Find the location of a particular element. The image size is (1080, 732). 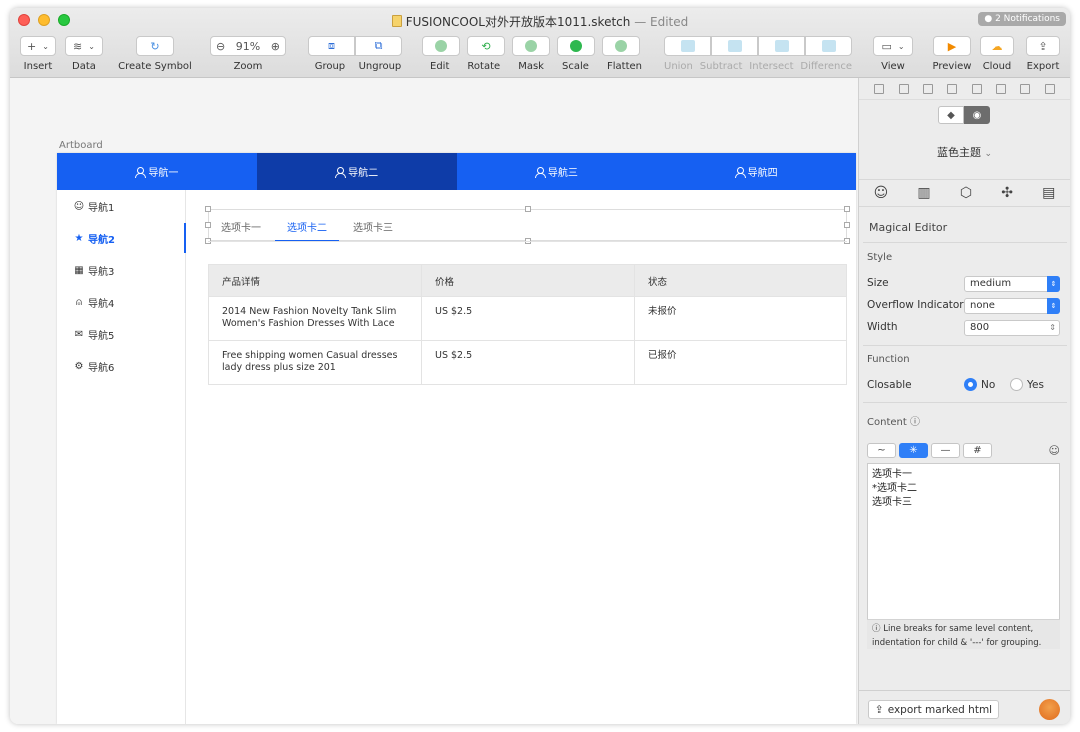

group-icon: ⧈ is located at coordinates (331, 45).